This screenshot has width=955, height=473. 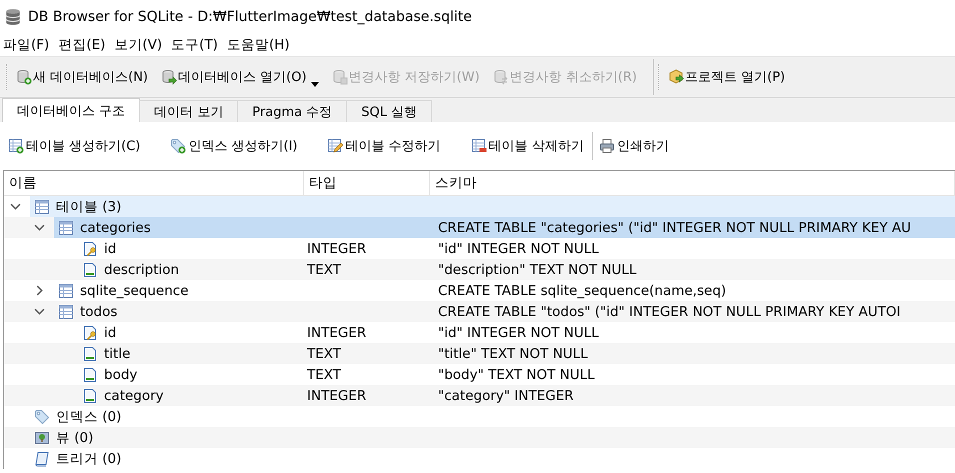 What do you see at coordinates (237, 77) in the screenshot?
I see `toolbar-button: 데이터베이스 열기(O)` at bounding box center [237, 77].